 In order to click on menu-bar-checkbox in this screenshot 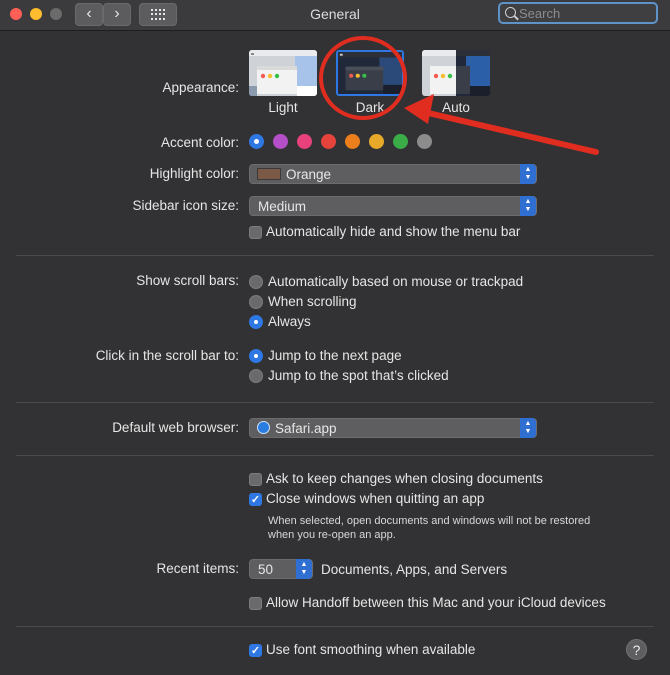, I will do `click(255, 232)`.